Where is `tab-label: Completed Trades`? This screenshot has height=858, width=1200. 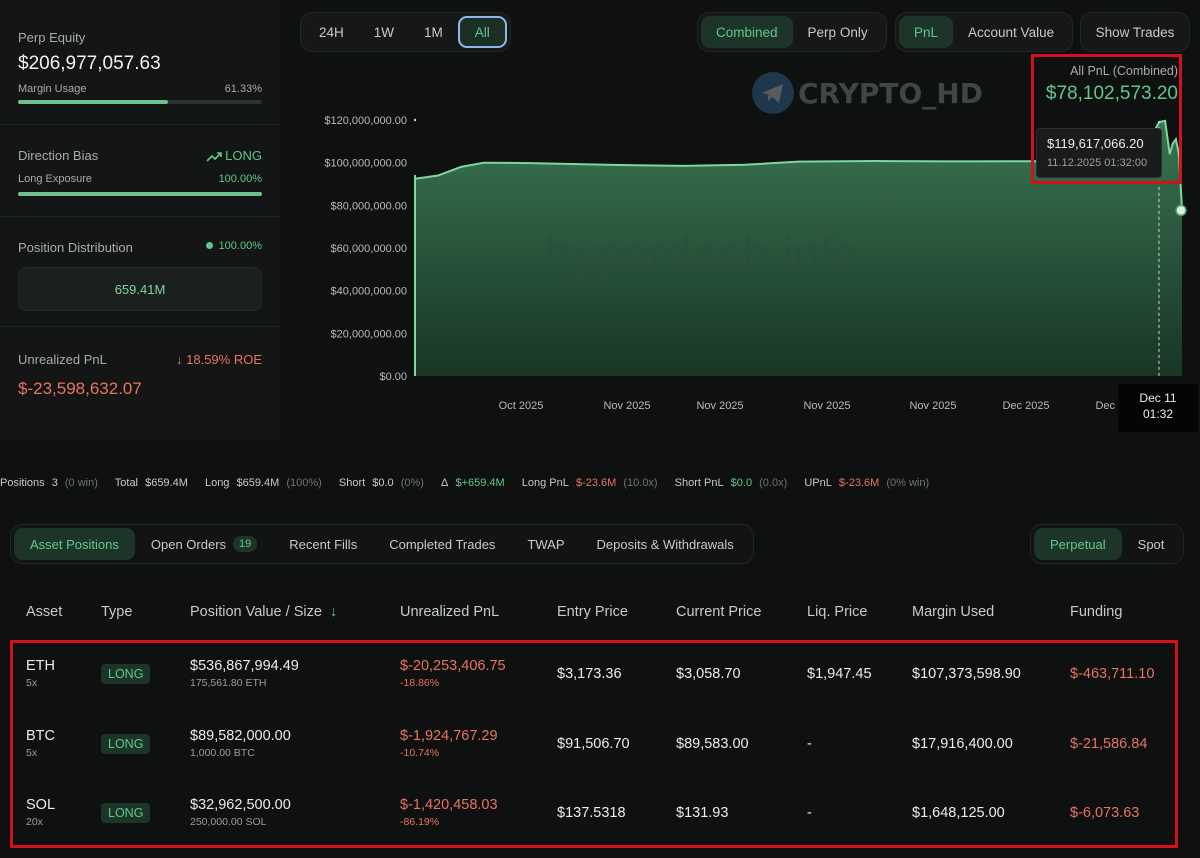
tab-label: Completed Trades is located at coordinates (442, 544).